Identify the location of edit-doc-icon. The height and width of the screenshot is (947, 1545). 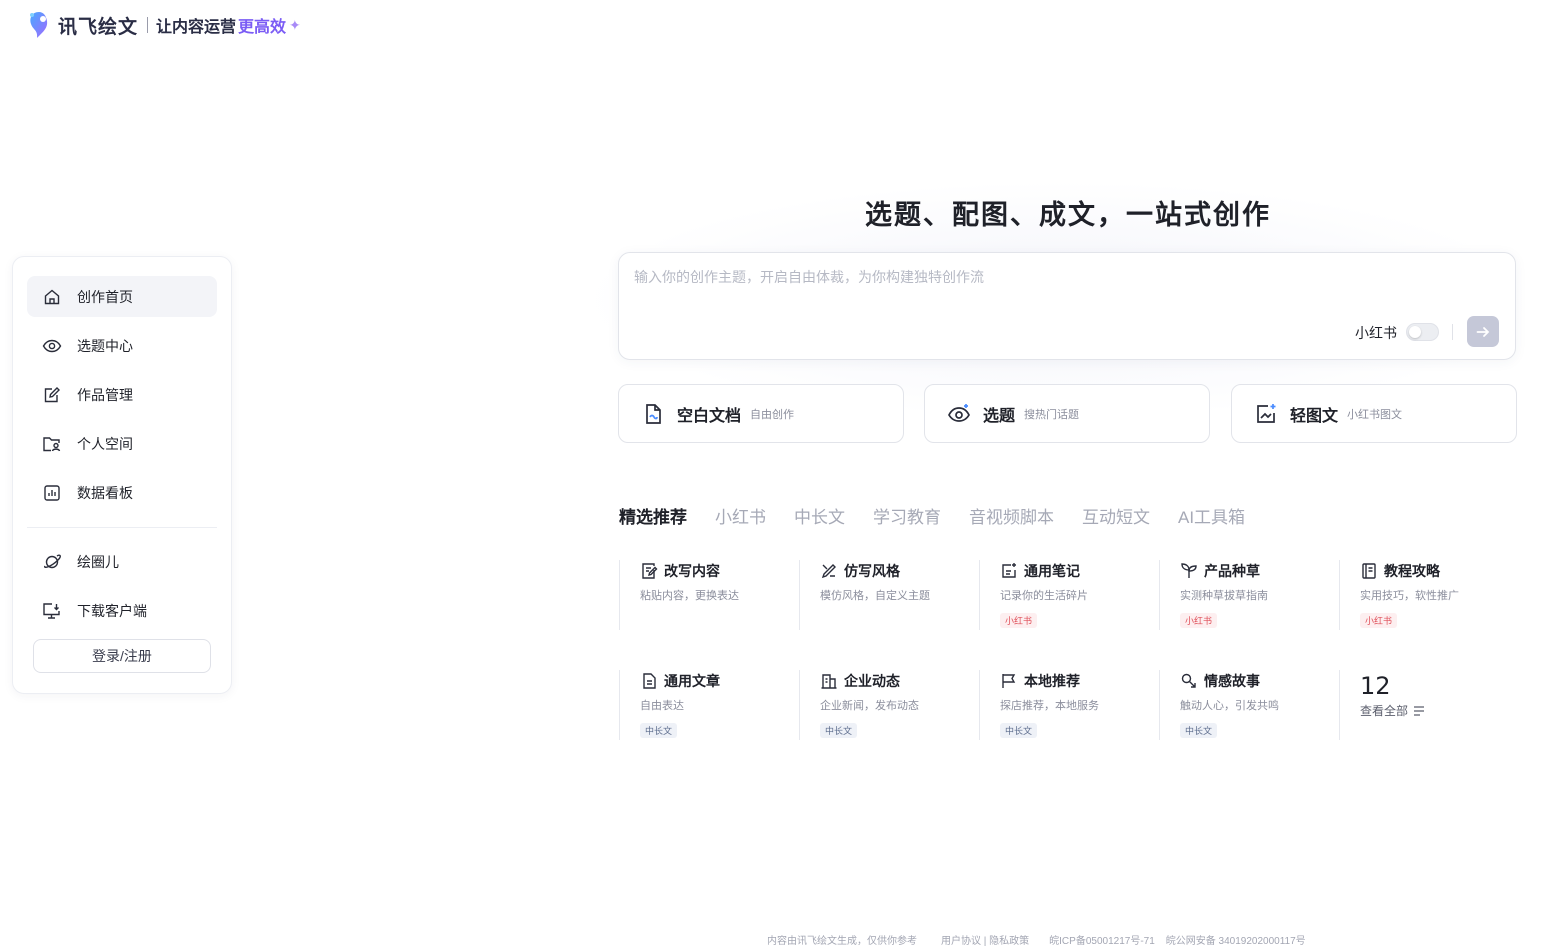
(52, 395).